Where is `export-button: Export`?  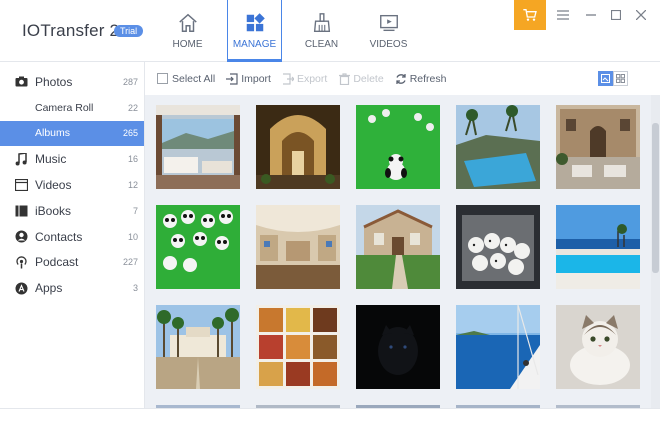 export-button: Export is located at coordinates (304, 79).